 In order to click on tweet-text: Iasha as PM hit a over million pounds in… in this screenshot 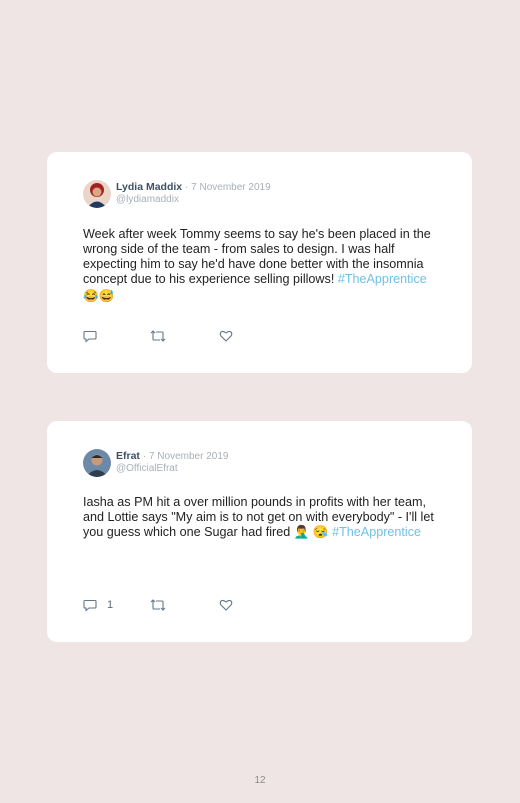, I will do `click(263, 517)`.